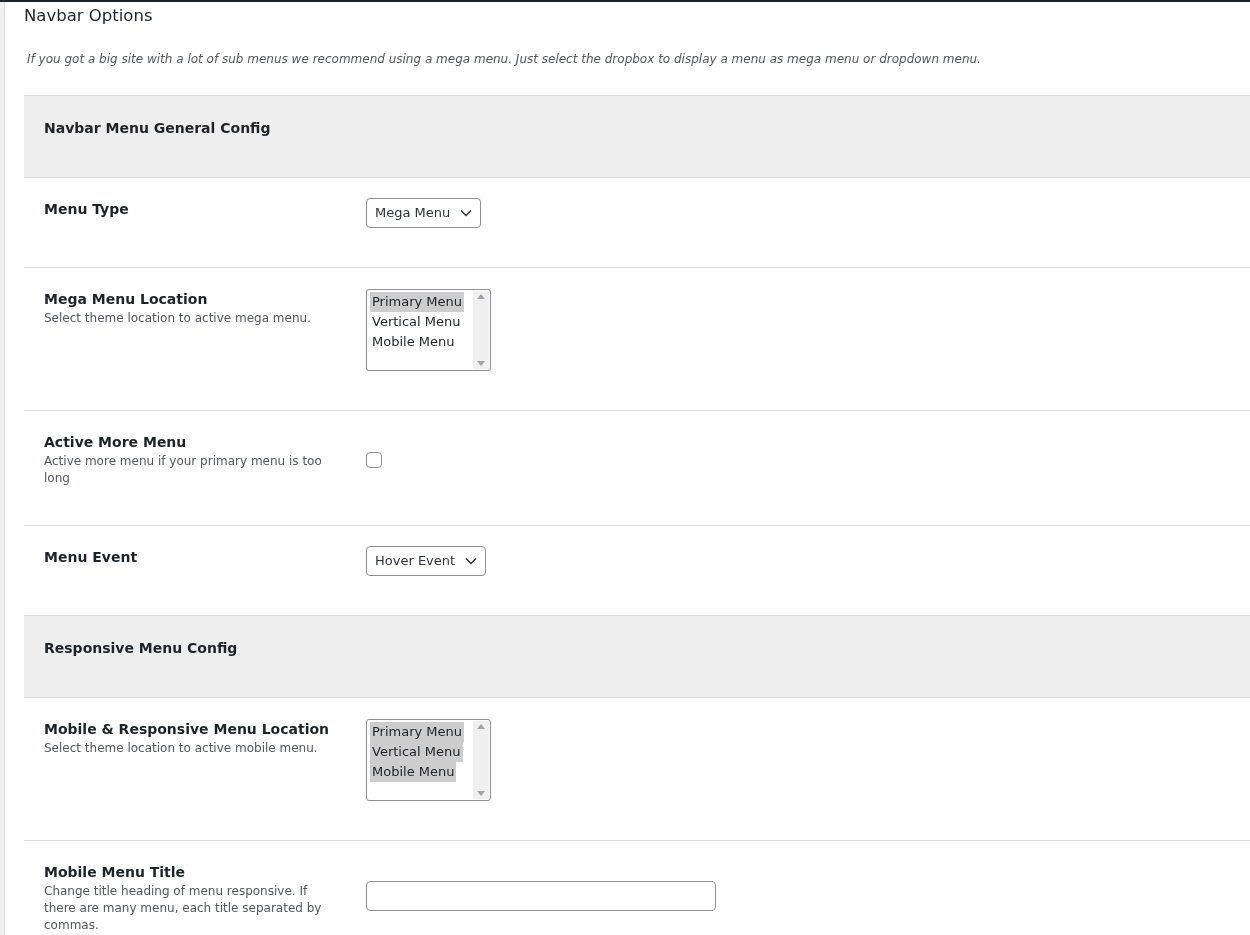 This screenshot has height=935, width=1250. What do you see at coordinates (89, 16) in the screenshot?
I see `page-title: Navbar Options` at bounding box center [89, 16].